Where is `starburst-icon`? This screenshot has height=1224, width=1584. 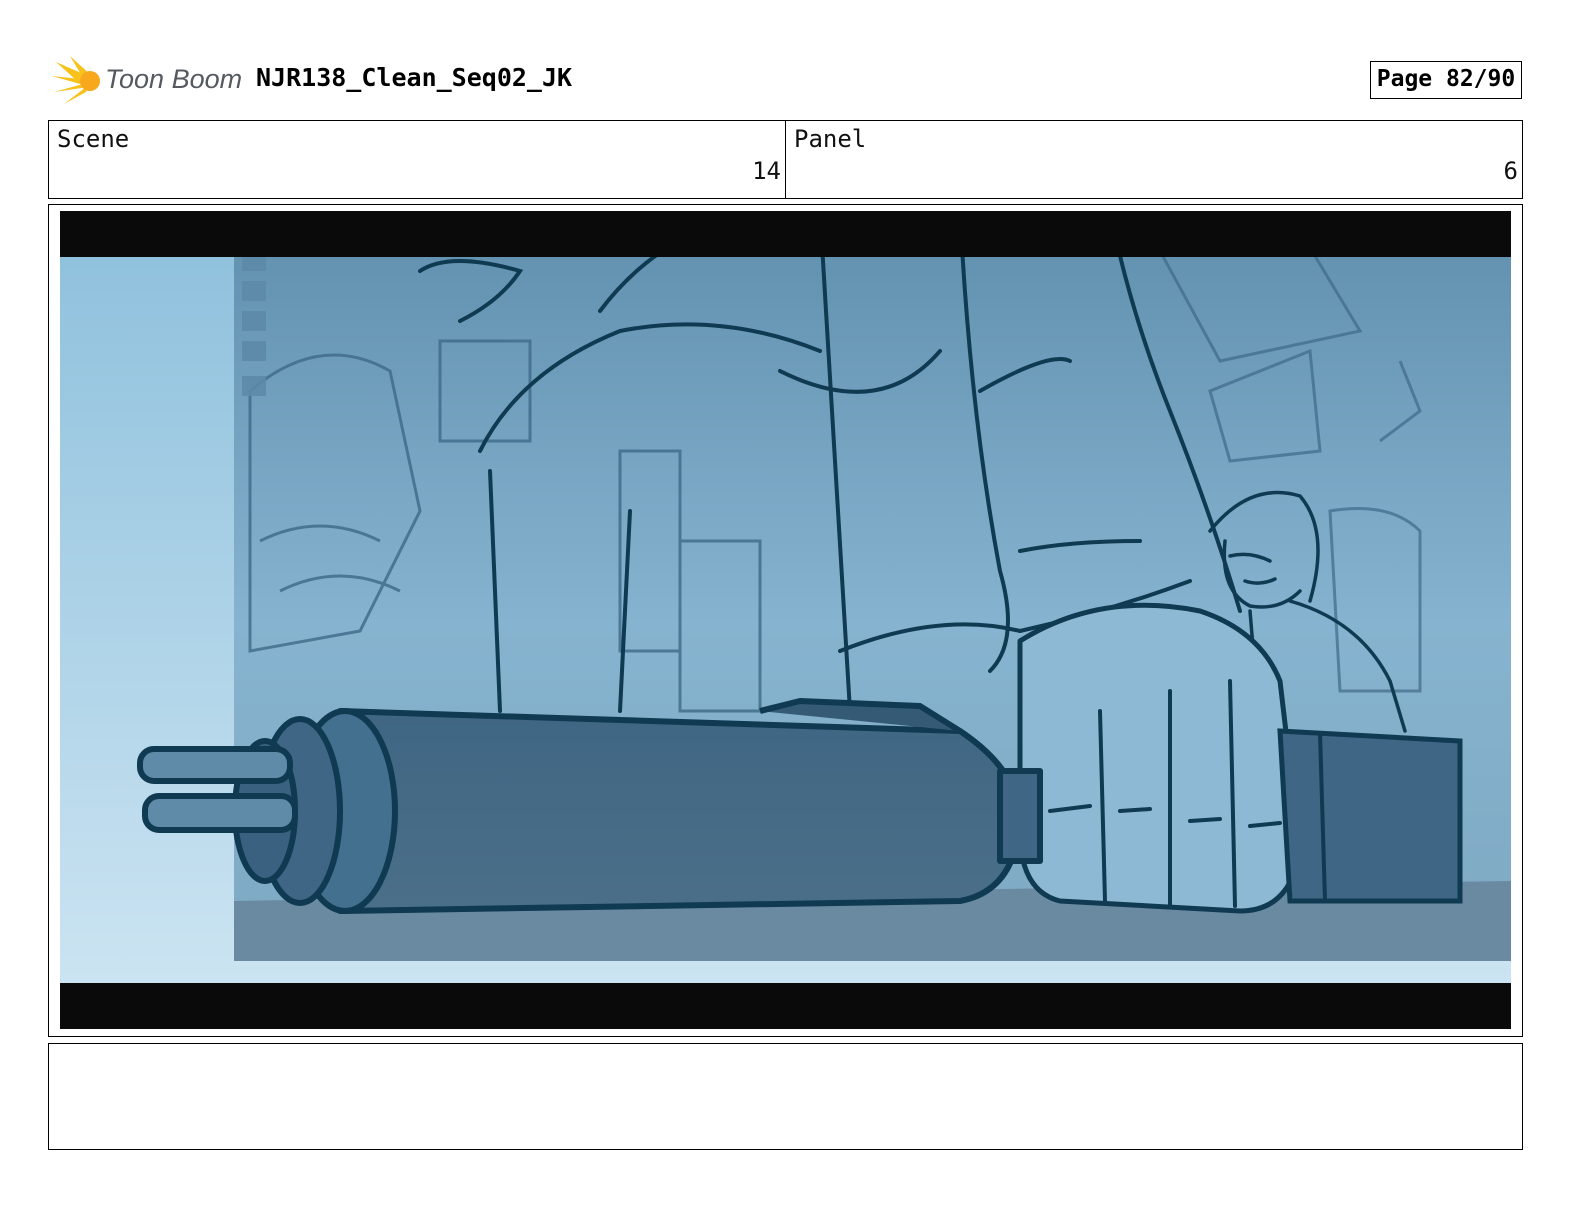 starburst-icon is located at coordinates (76, 80).